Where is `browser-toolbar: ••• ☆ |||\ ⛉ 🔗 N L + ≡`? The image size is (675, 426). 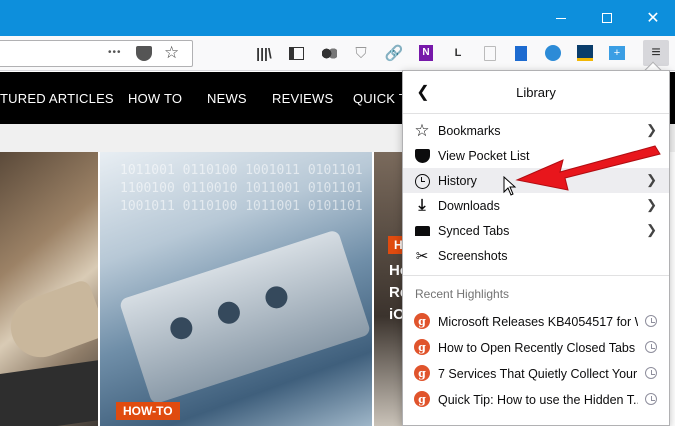 browser-toolbar: ••• ☆ |||\ ⛉ 🔗 N L + ≡ is located at coordinates (337, 53).